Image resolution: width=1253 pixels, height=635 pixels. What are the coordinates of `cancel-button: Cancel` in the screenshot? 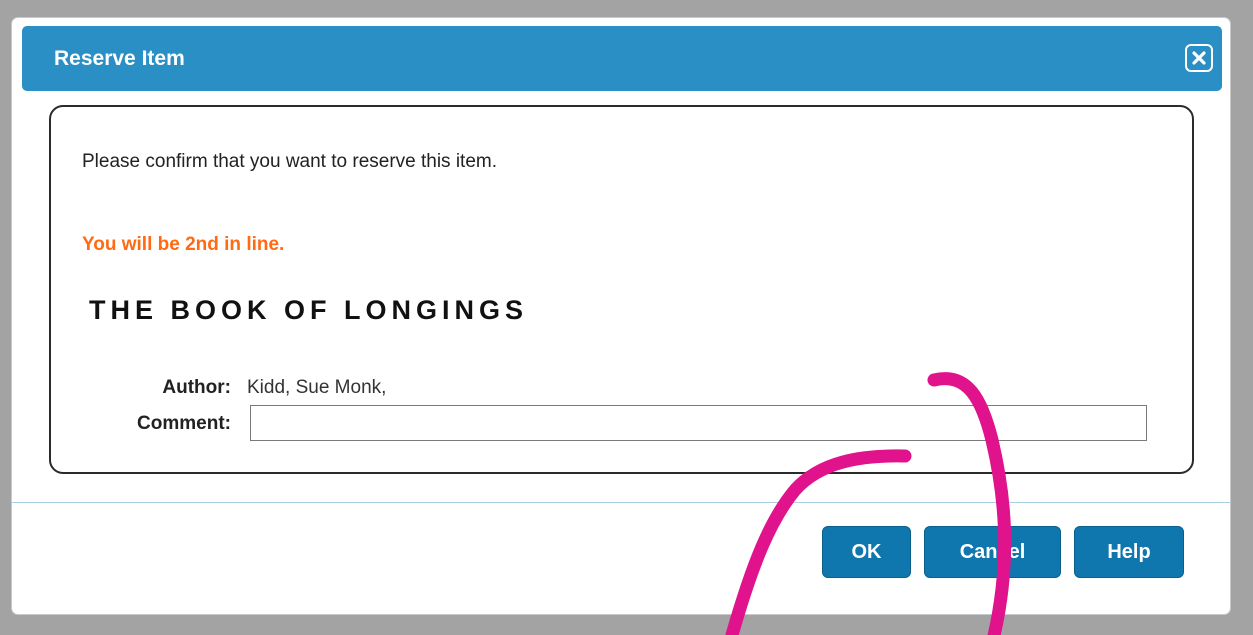 It's located at (992, 552).